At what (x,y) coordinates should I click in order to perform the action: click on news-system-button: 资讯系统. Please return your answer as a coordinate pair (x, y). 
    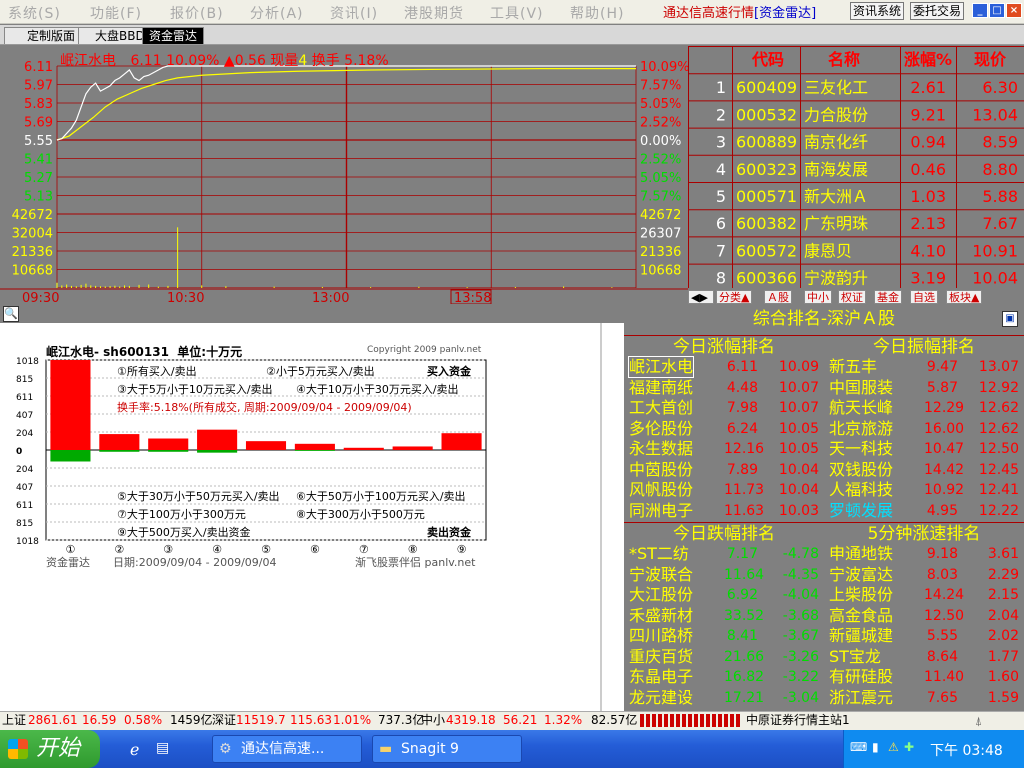
    Looking at the image, I should click on (877, 11).